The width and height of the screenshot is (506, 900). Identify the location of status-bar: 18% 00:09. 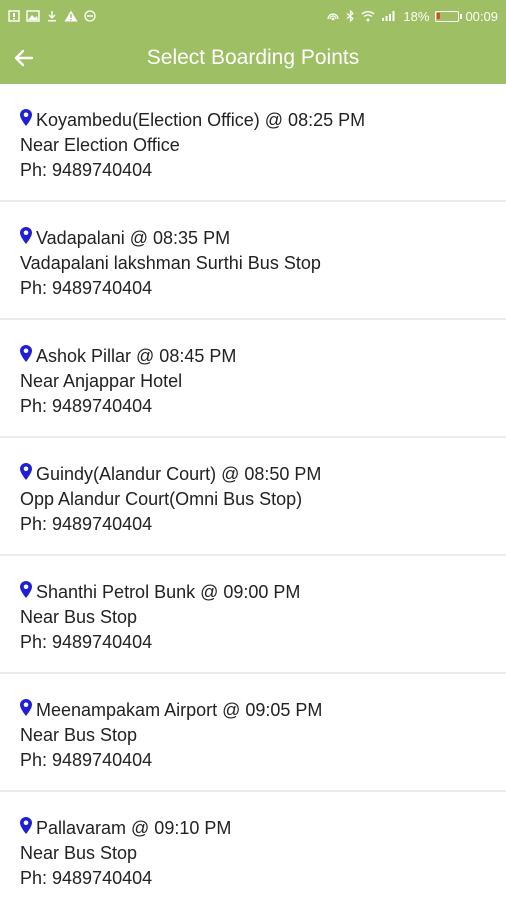
(253, 16).